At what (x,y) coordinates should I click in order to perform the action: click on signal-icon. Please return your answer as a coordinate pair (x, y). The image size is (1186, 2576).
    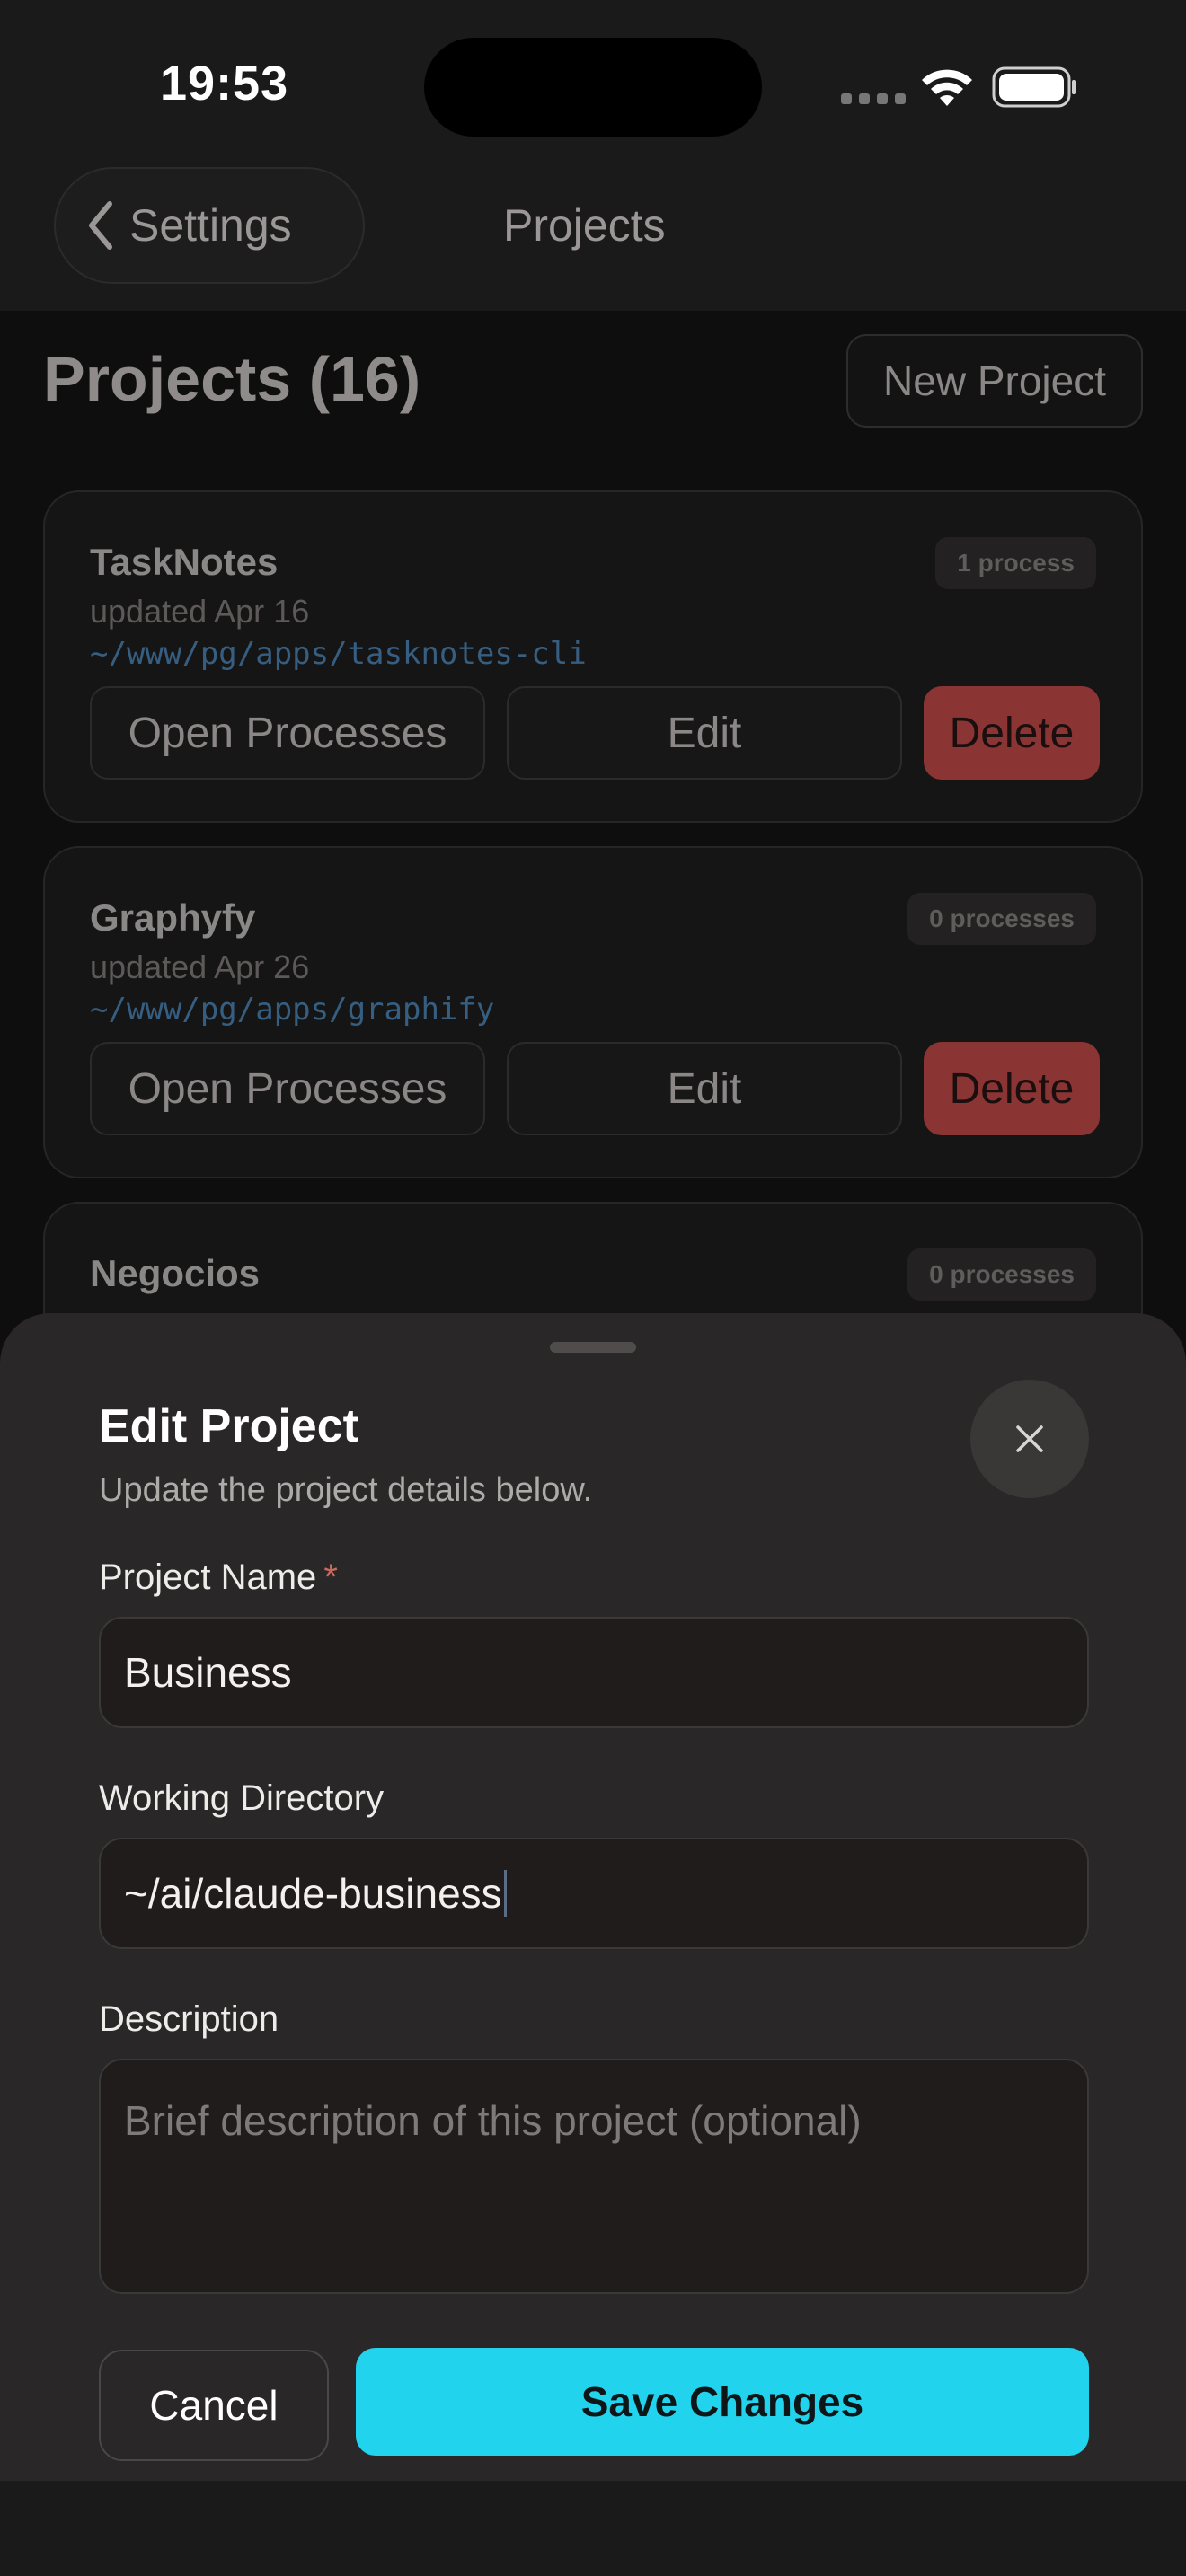
    Looking at the image, I should click on (873, 98).